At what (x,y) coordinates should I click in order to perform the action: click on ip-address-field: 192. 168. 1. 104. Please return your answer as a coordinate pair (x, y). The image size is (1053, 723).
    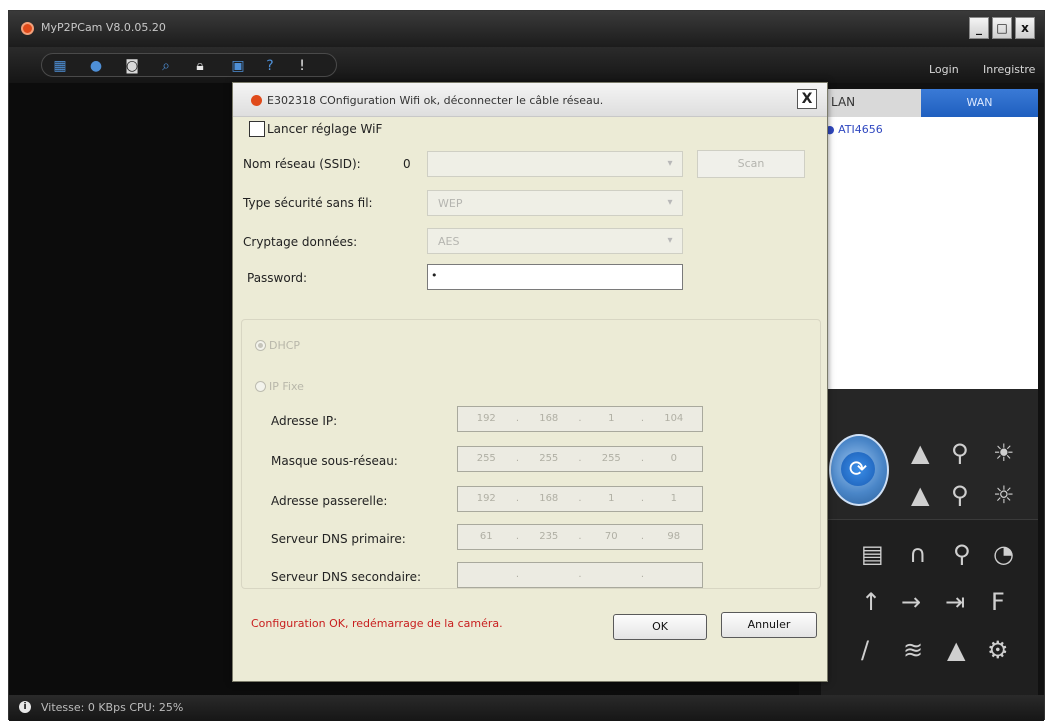
    Looking at the image, I should click on (580, 419).